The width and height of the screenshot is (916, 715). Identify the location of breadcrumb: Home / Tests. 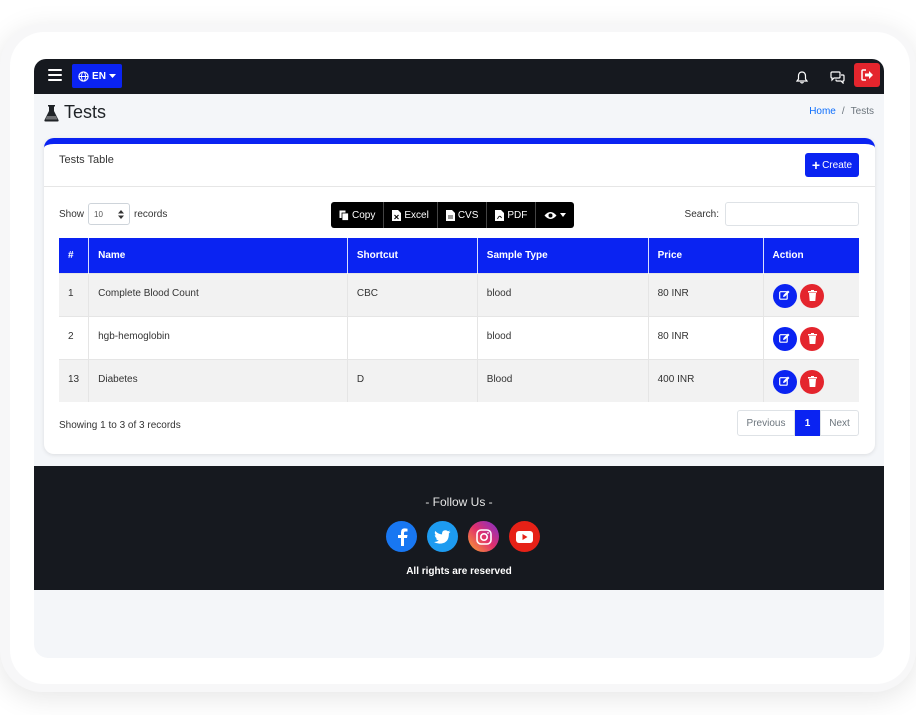
(841, 111).